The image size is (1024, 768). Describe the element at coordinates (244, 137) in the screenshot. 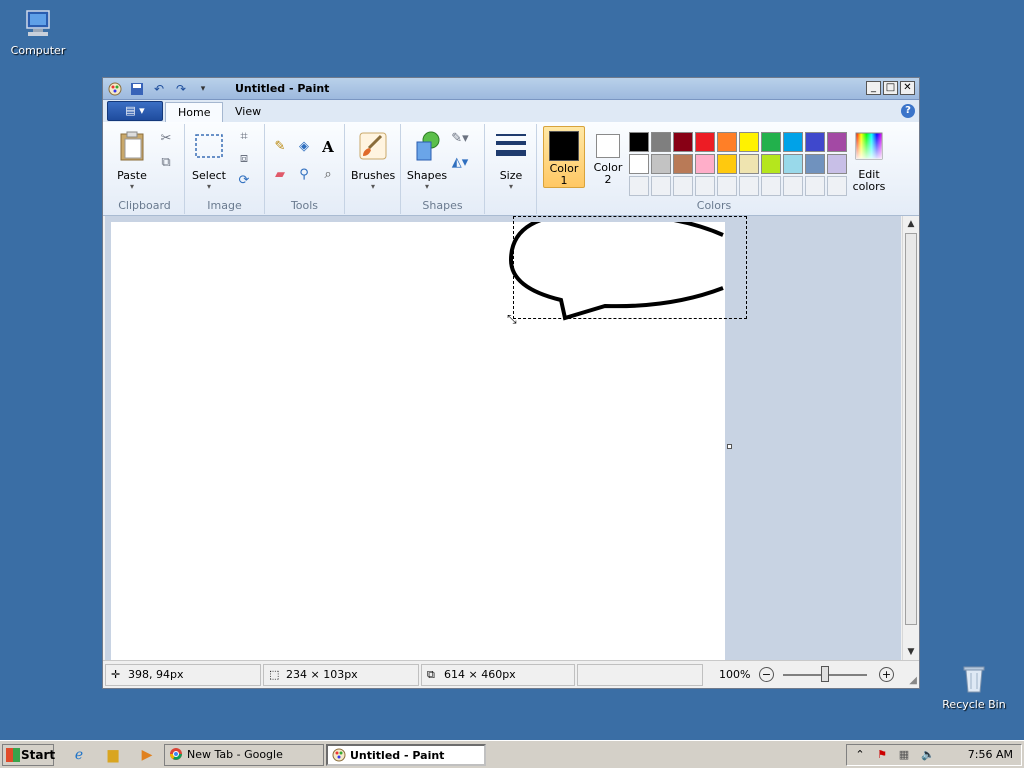

I see `crop-icon: ⌗` at that location.